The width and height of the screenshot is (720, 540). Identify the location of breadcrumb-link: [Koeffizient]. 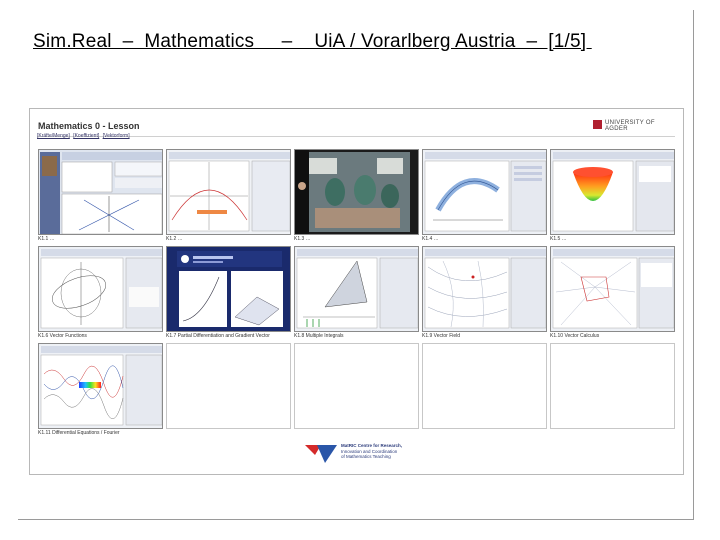
(86, 136).